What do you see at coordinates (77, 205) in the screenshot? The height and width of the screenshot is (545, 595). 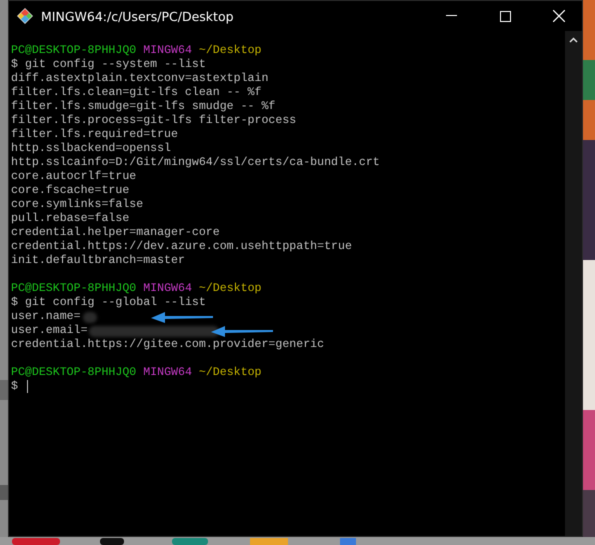 I see `output-text: core.symlinks=false` at bounding box center [77, 205].